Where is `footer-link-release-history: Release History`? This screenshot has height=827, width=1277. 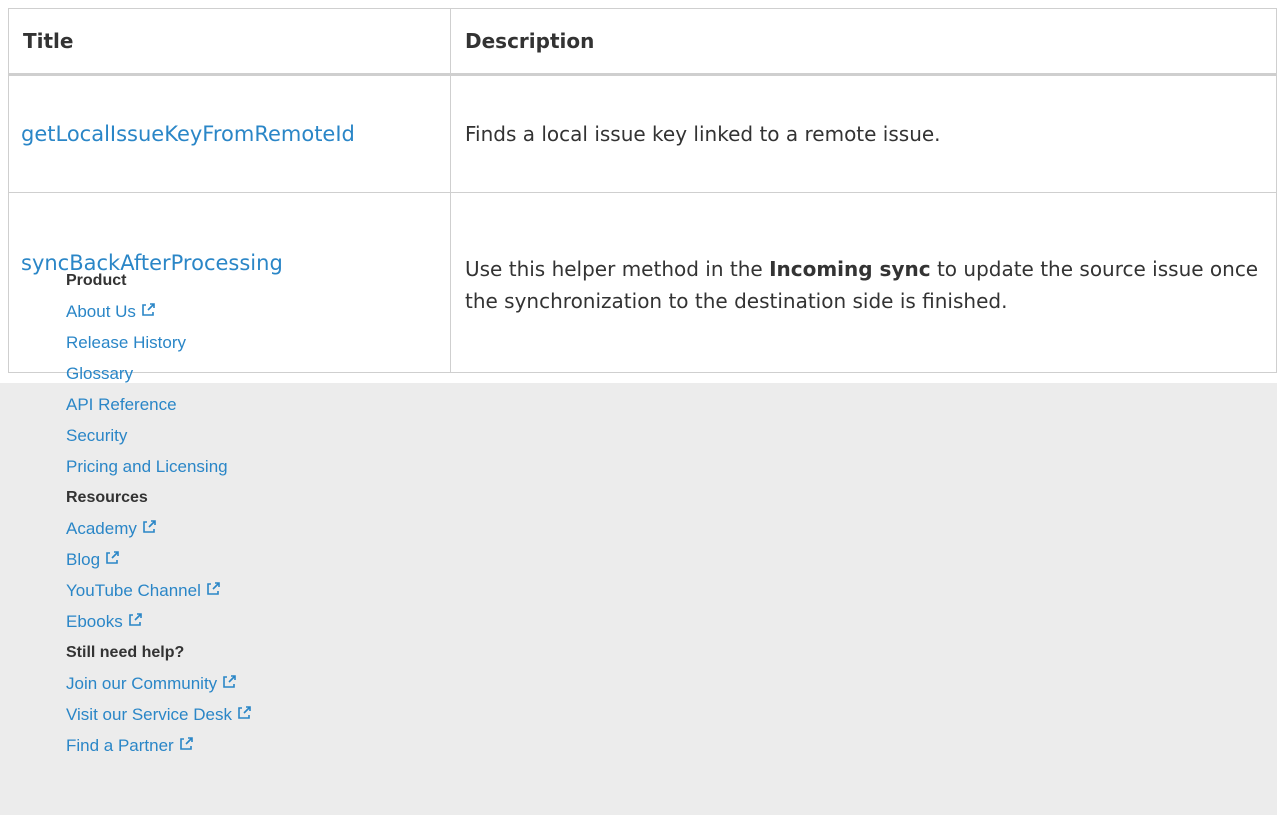
footer-link-release-history: Release History is located at coordinates (159, 342).